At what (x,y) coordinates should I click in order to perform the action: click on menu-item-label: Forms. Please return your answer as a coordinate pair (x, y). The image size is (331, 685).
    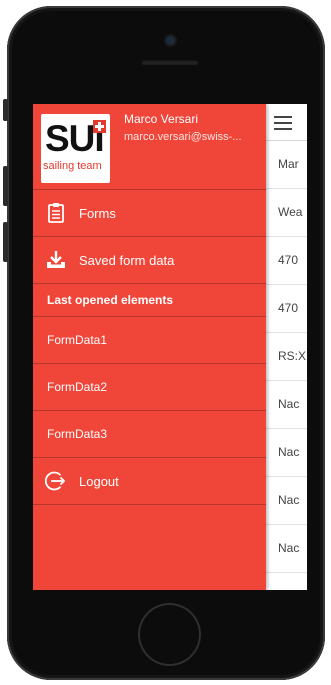
    Looking at the image, I should click on (97, 213).